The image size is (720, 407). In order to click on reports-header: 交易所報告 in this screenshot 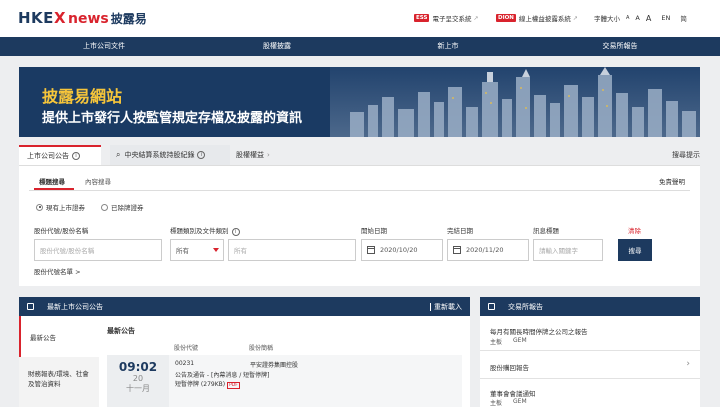, I will do `click(590, 306)`.